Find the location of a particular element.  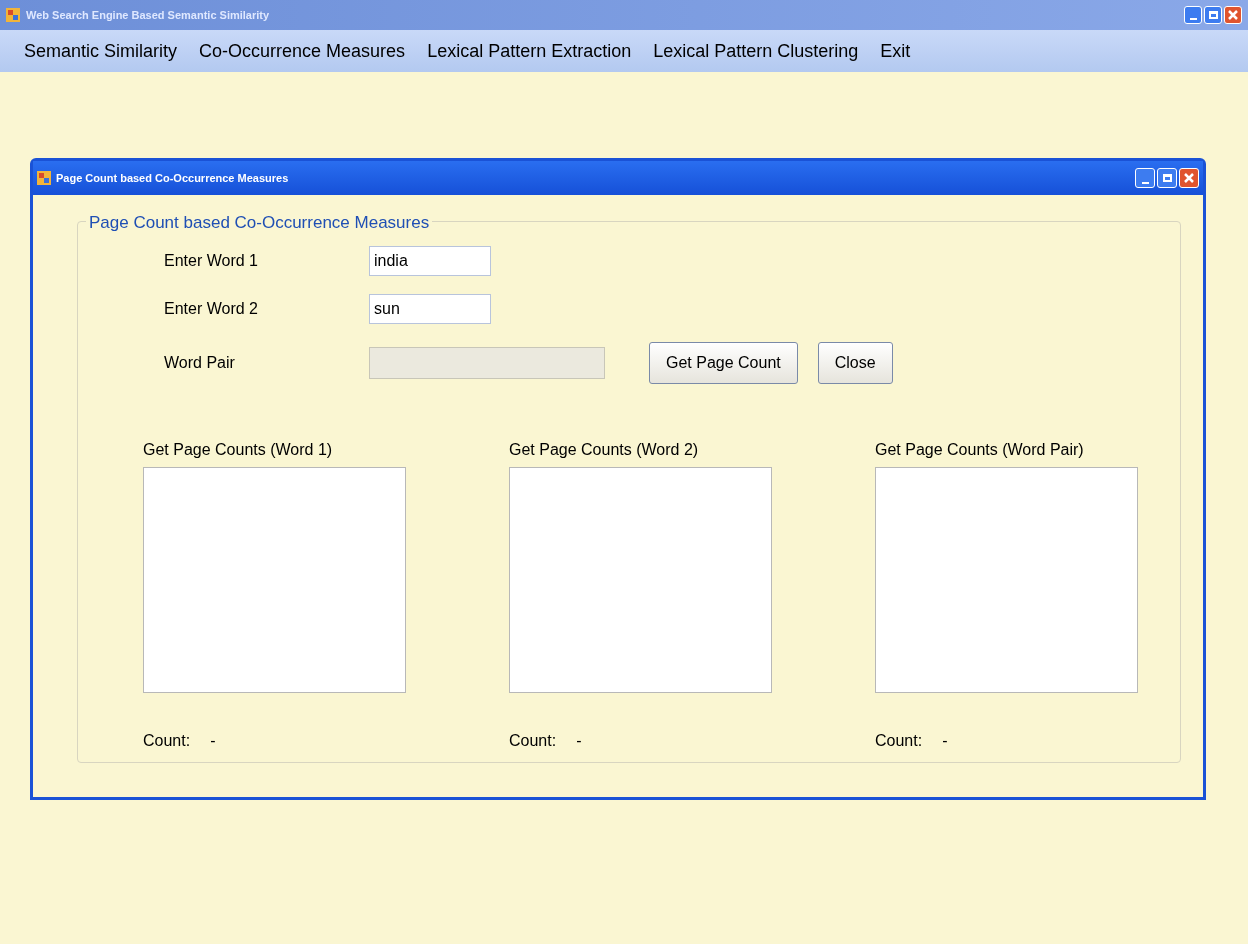

menu-item: Lexical Pattern Clustering is located at coordinates (756, 51).